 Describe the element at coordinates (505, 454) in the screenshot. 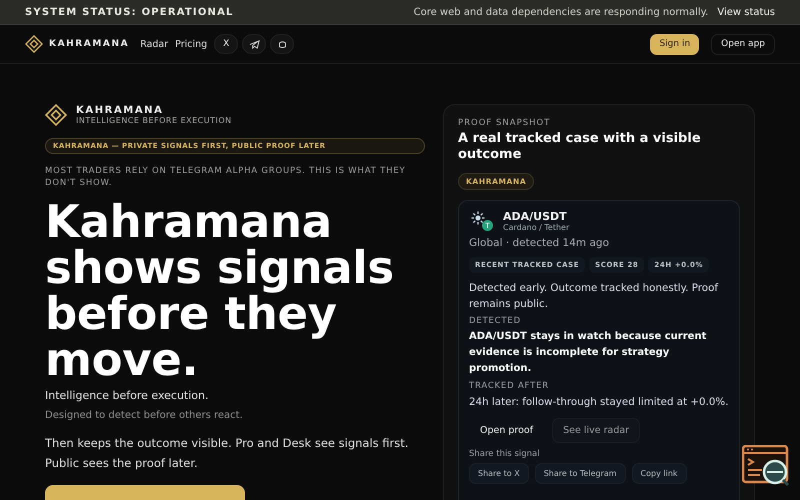

I see `share-label: Share this signal` at that location.